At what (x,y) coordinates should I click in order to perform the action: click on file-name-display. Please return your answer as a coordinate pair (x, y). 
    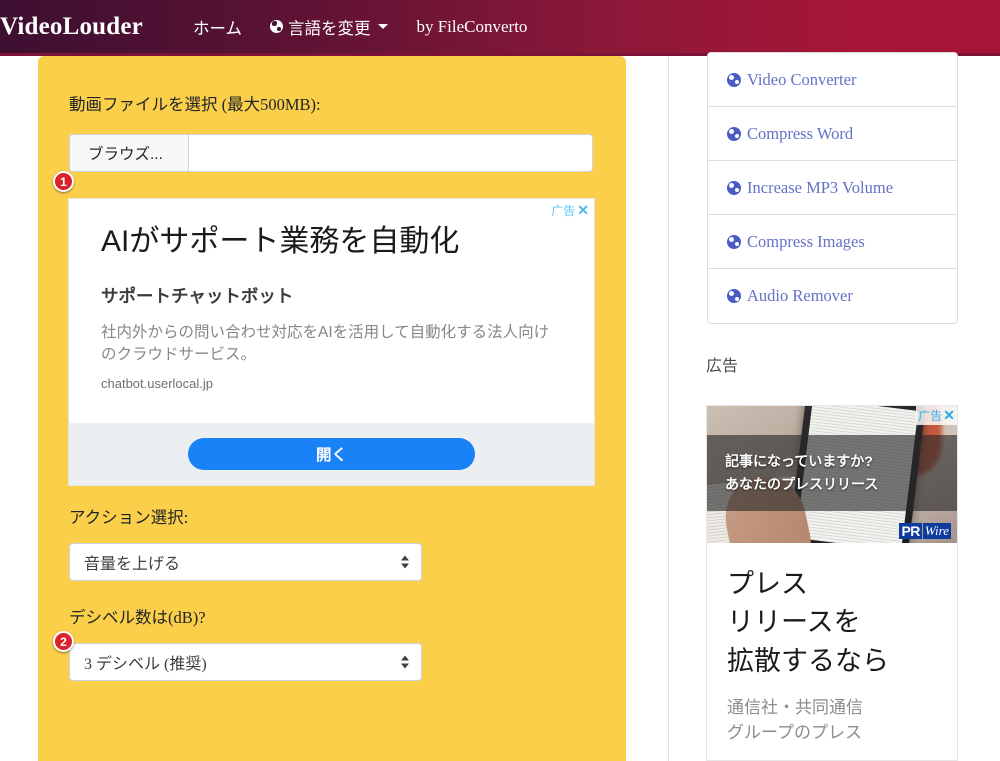
    Looking at the image, I should click on (390, 153).